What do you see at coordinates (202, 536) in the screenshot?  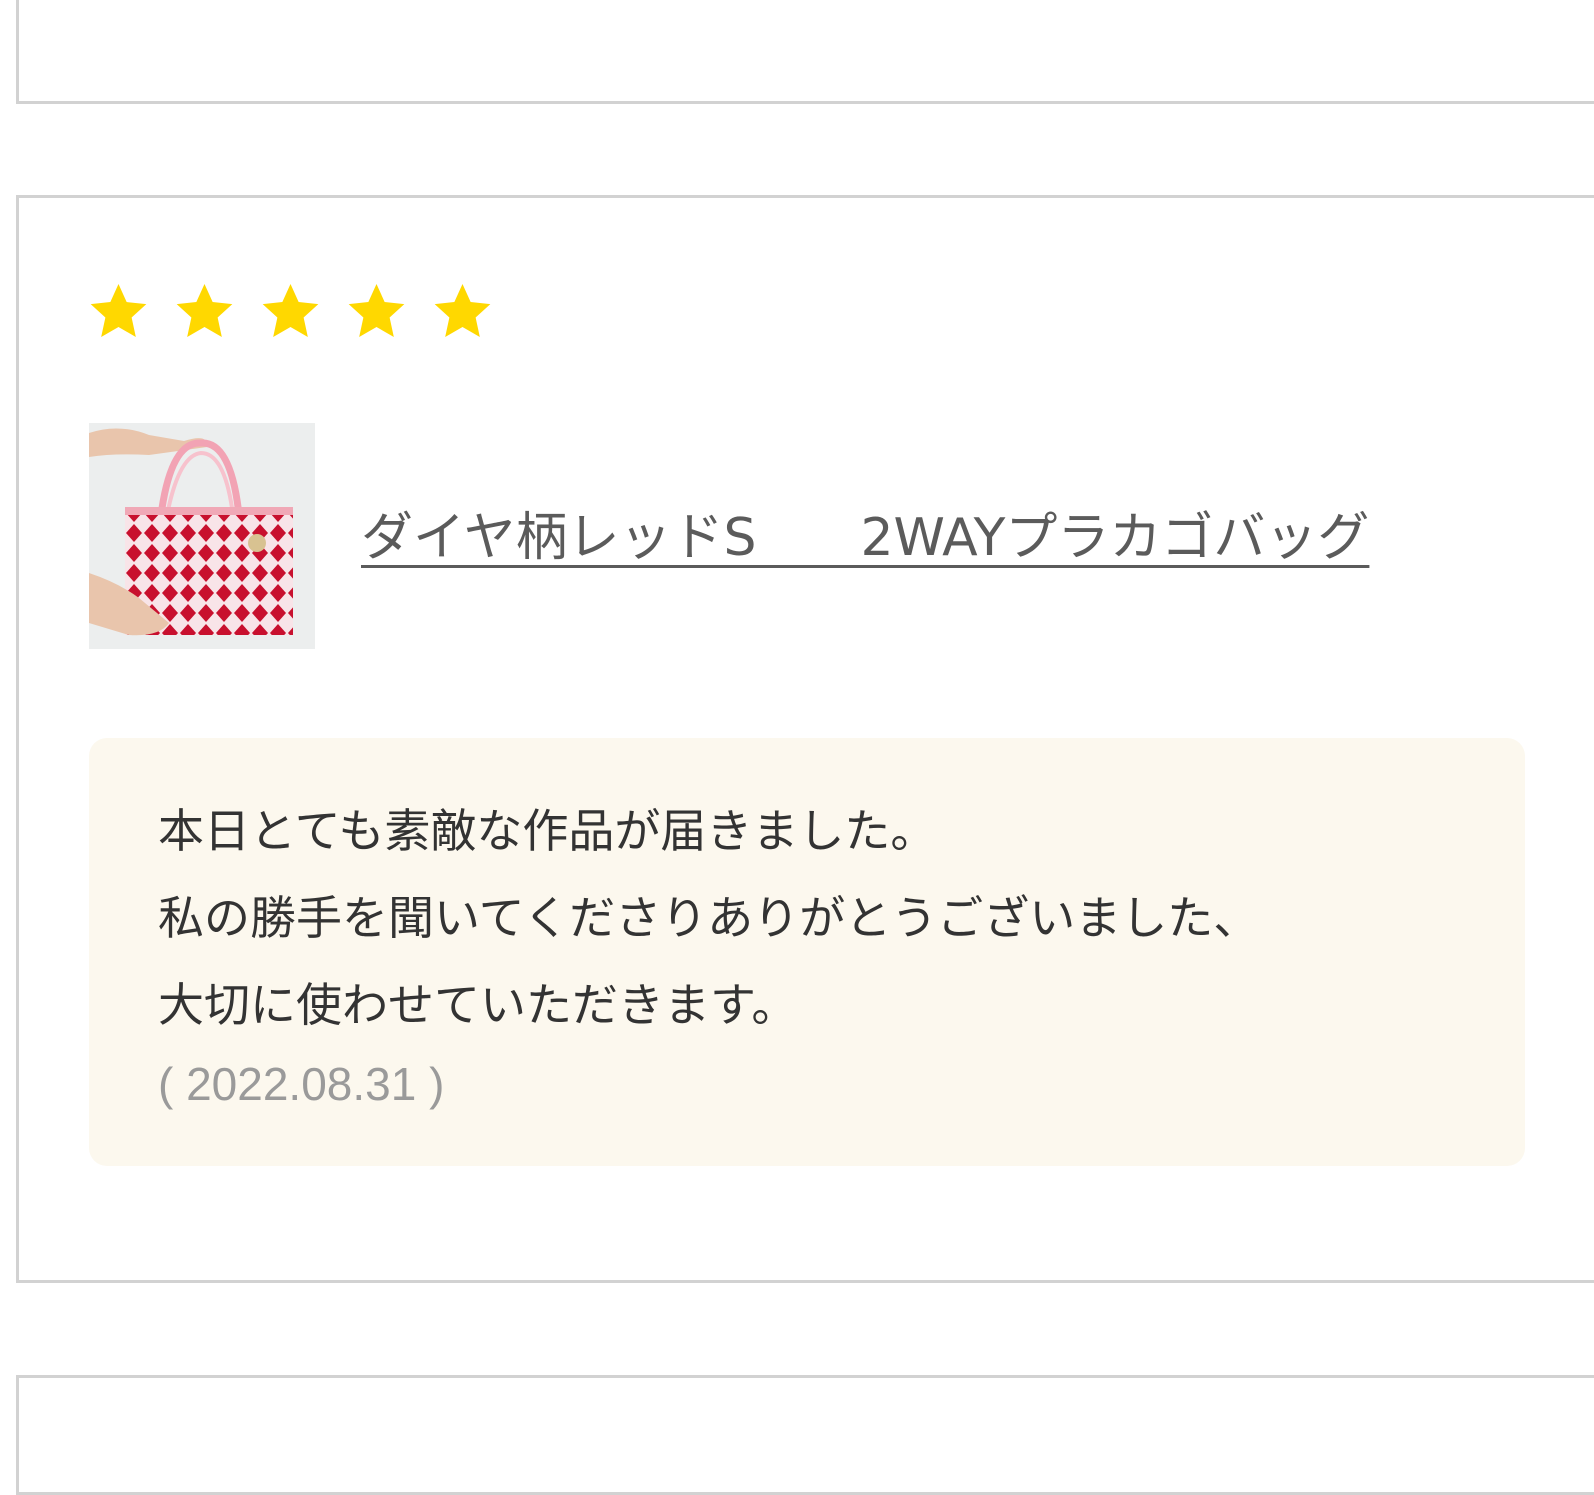 I see `product-thumbnail` at bounding box center [202, 536].